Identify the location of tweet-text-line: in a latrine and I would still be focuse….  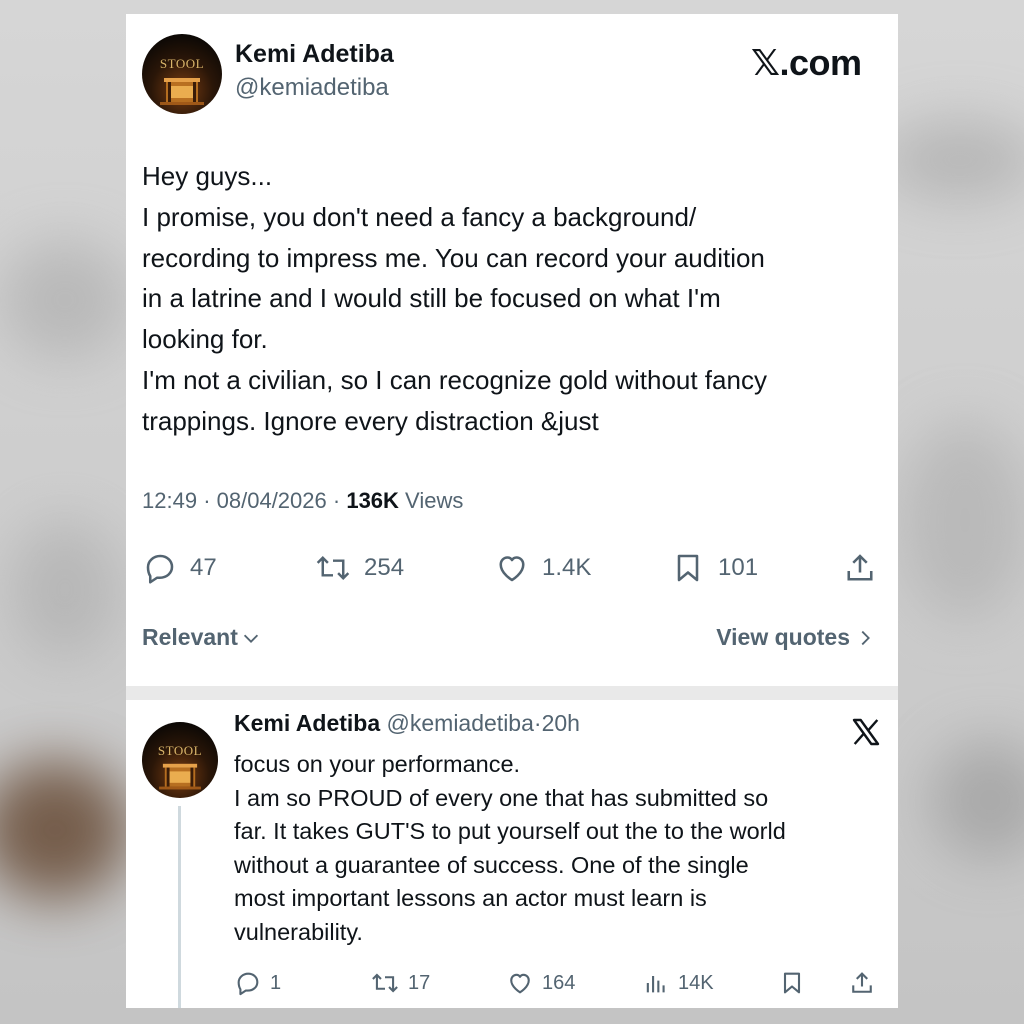
(431, 298).